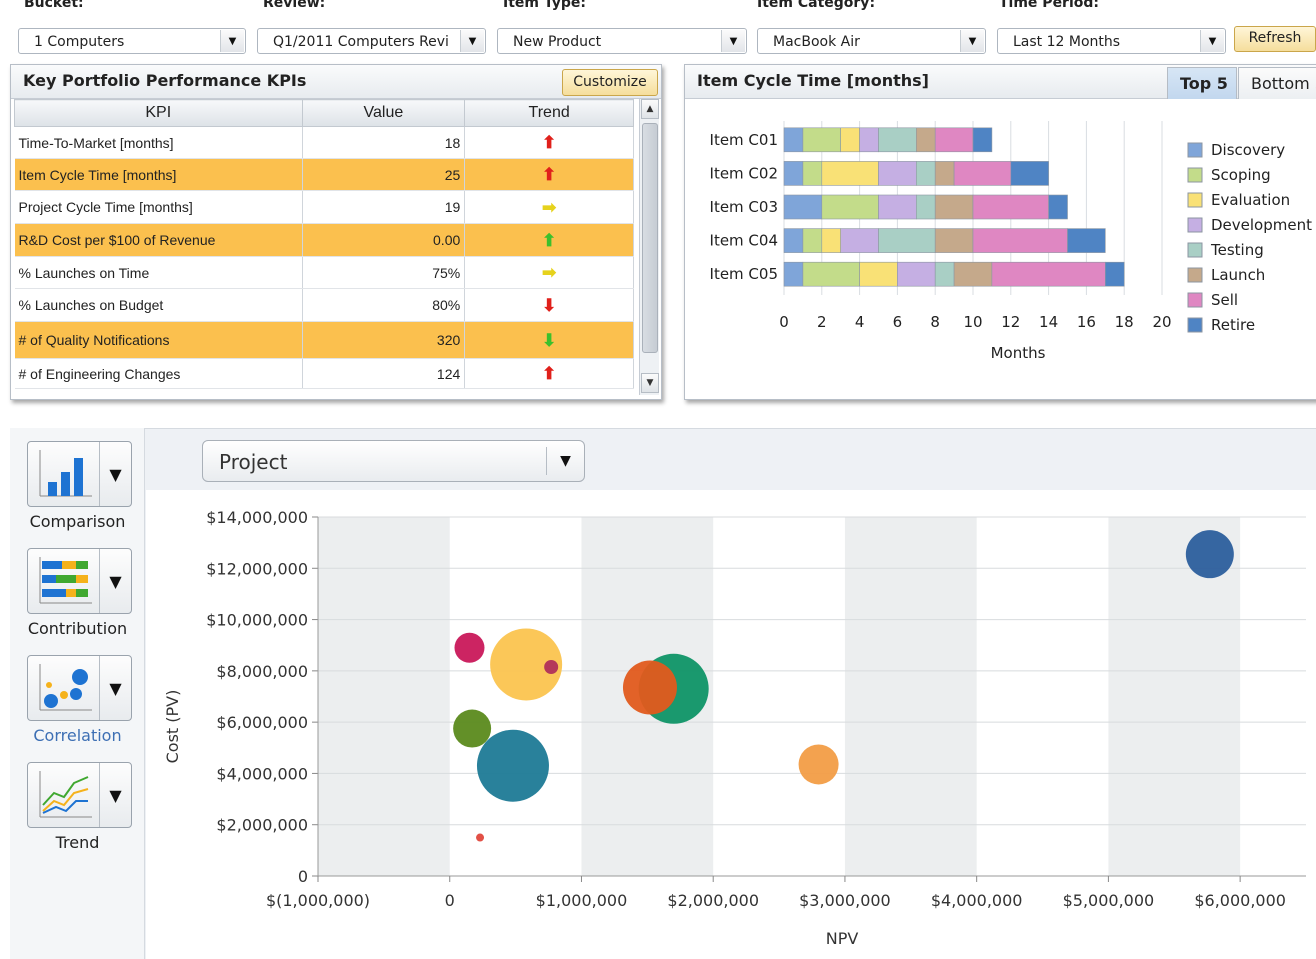  Describe the element at coordinates (1111, 41) in the screenshot. I see `time-period-select: Last 12 Months ▼` at that location.